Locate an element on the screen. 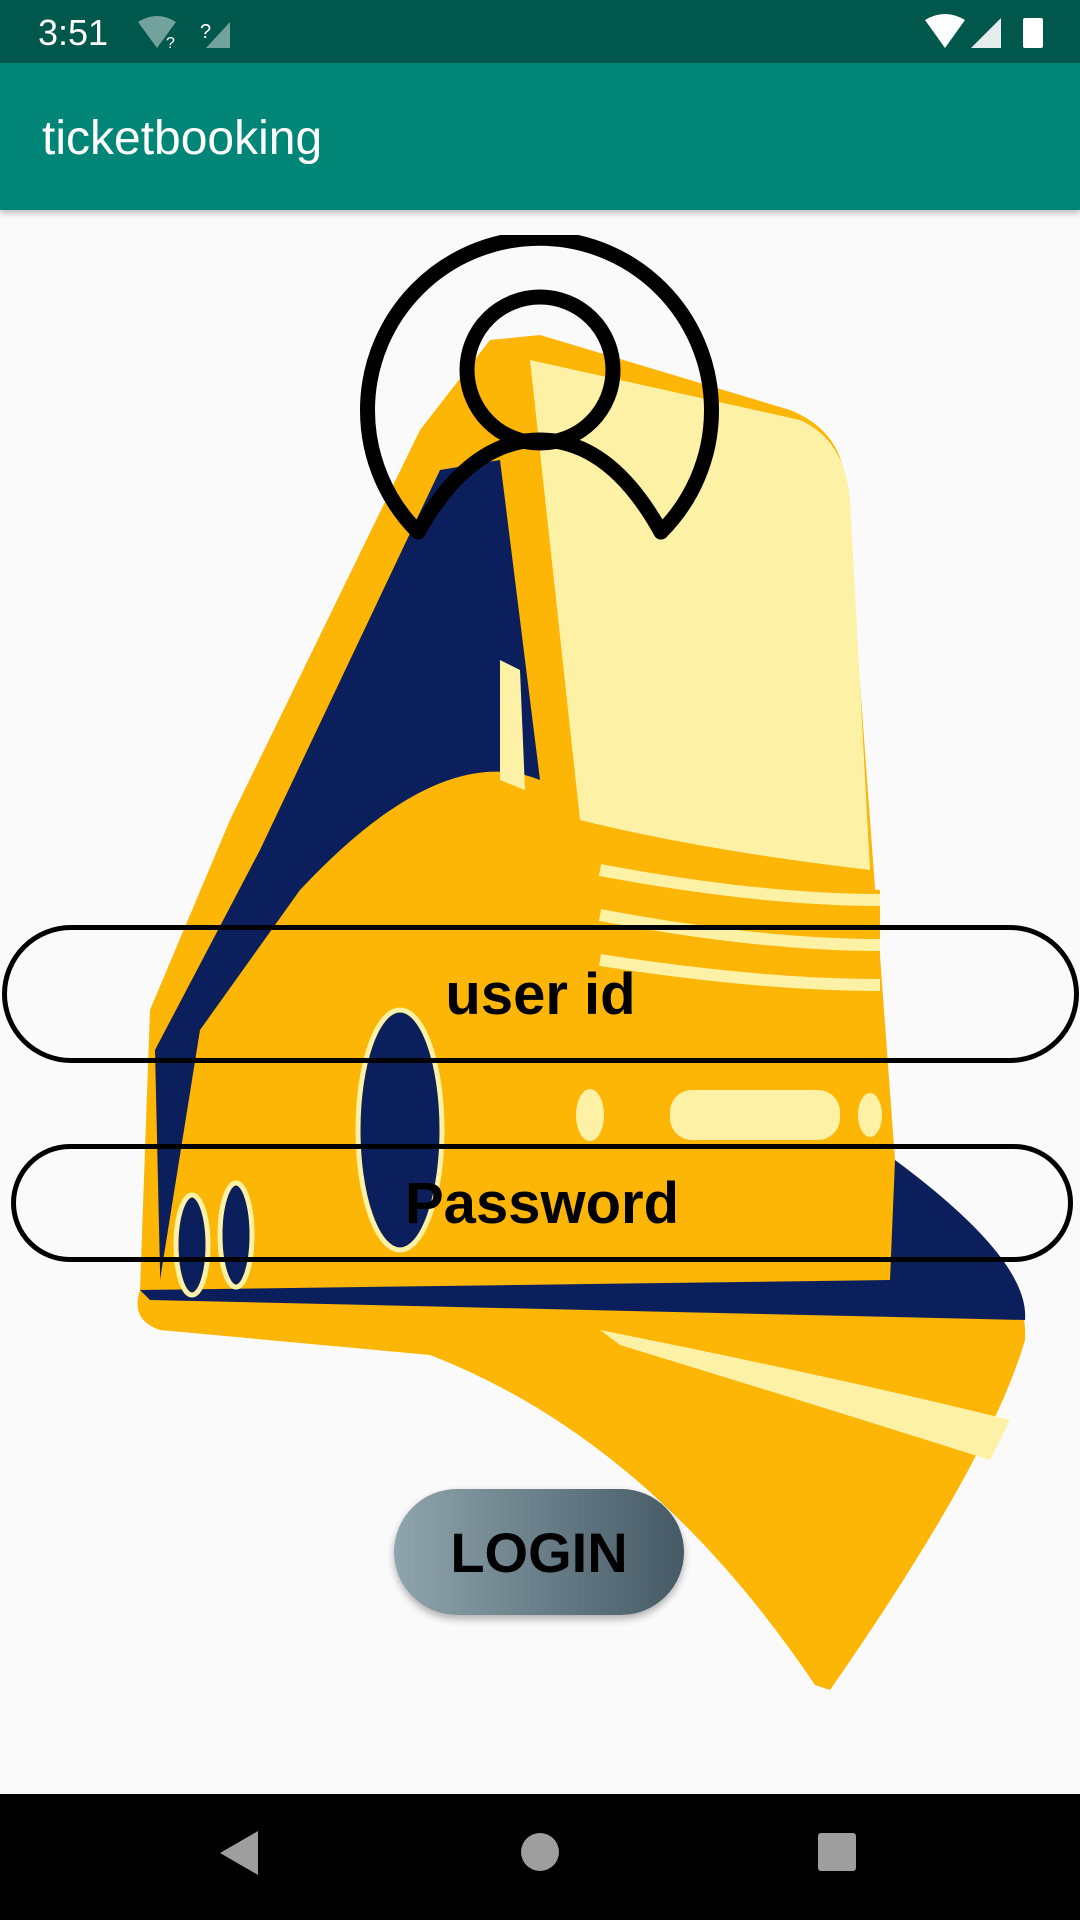 The image size is (1080, 1920). password-input: Password is located at coordinates (542, 1203).